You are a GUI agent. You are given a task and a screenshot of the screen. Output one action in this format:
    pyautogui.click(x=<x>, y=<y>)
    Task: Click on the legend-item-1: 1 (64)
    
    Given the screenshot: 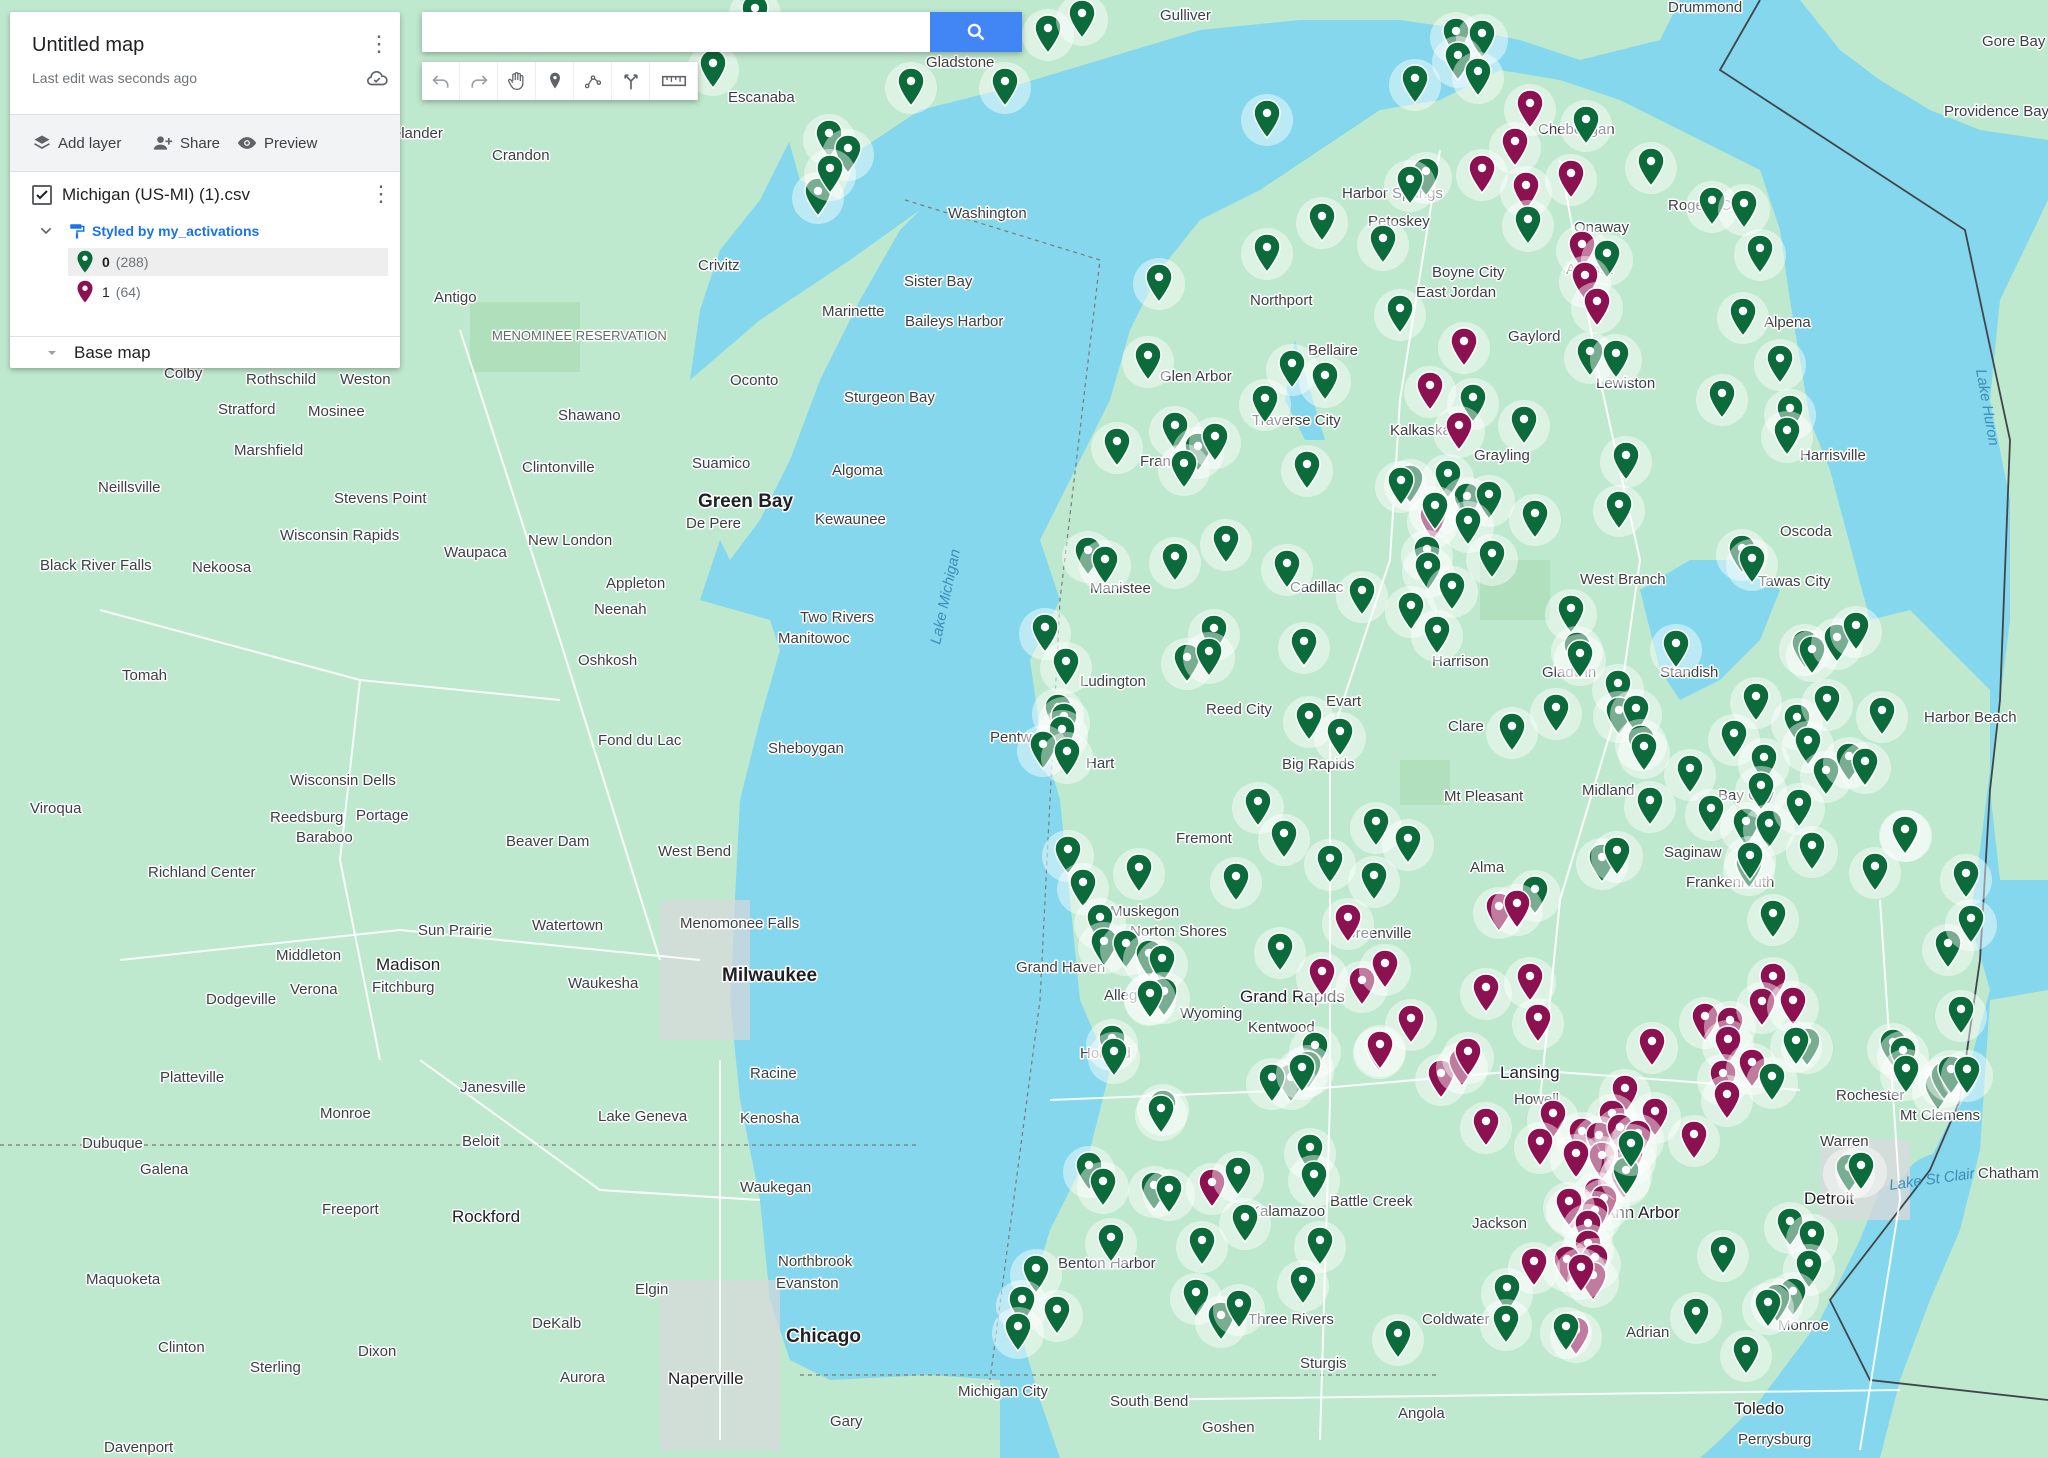 What is the action you would take?
    pyautogui.click(x=228, y=292)
    